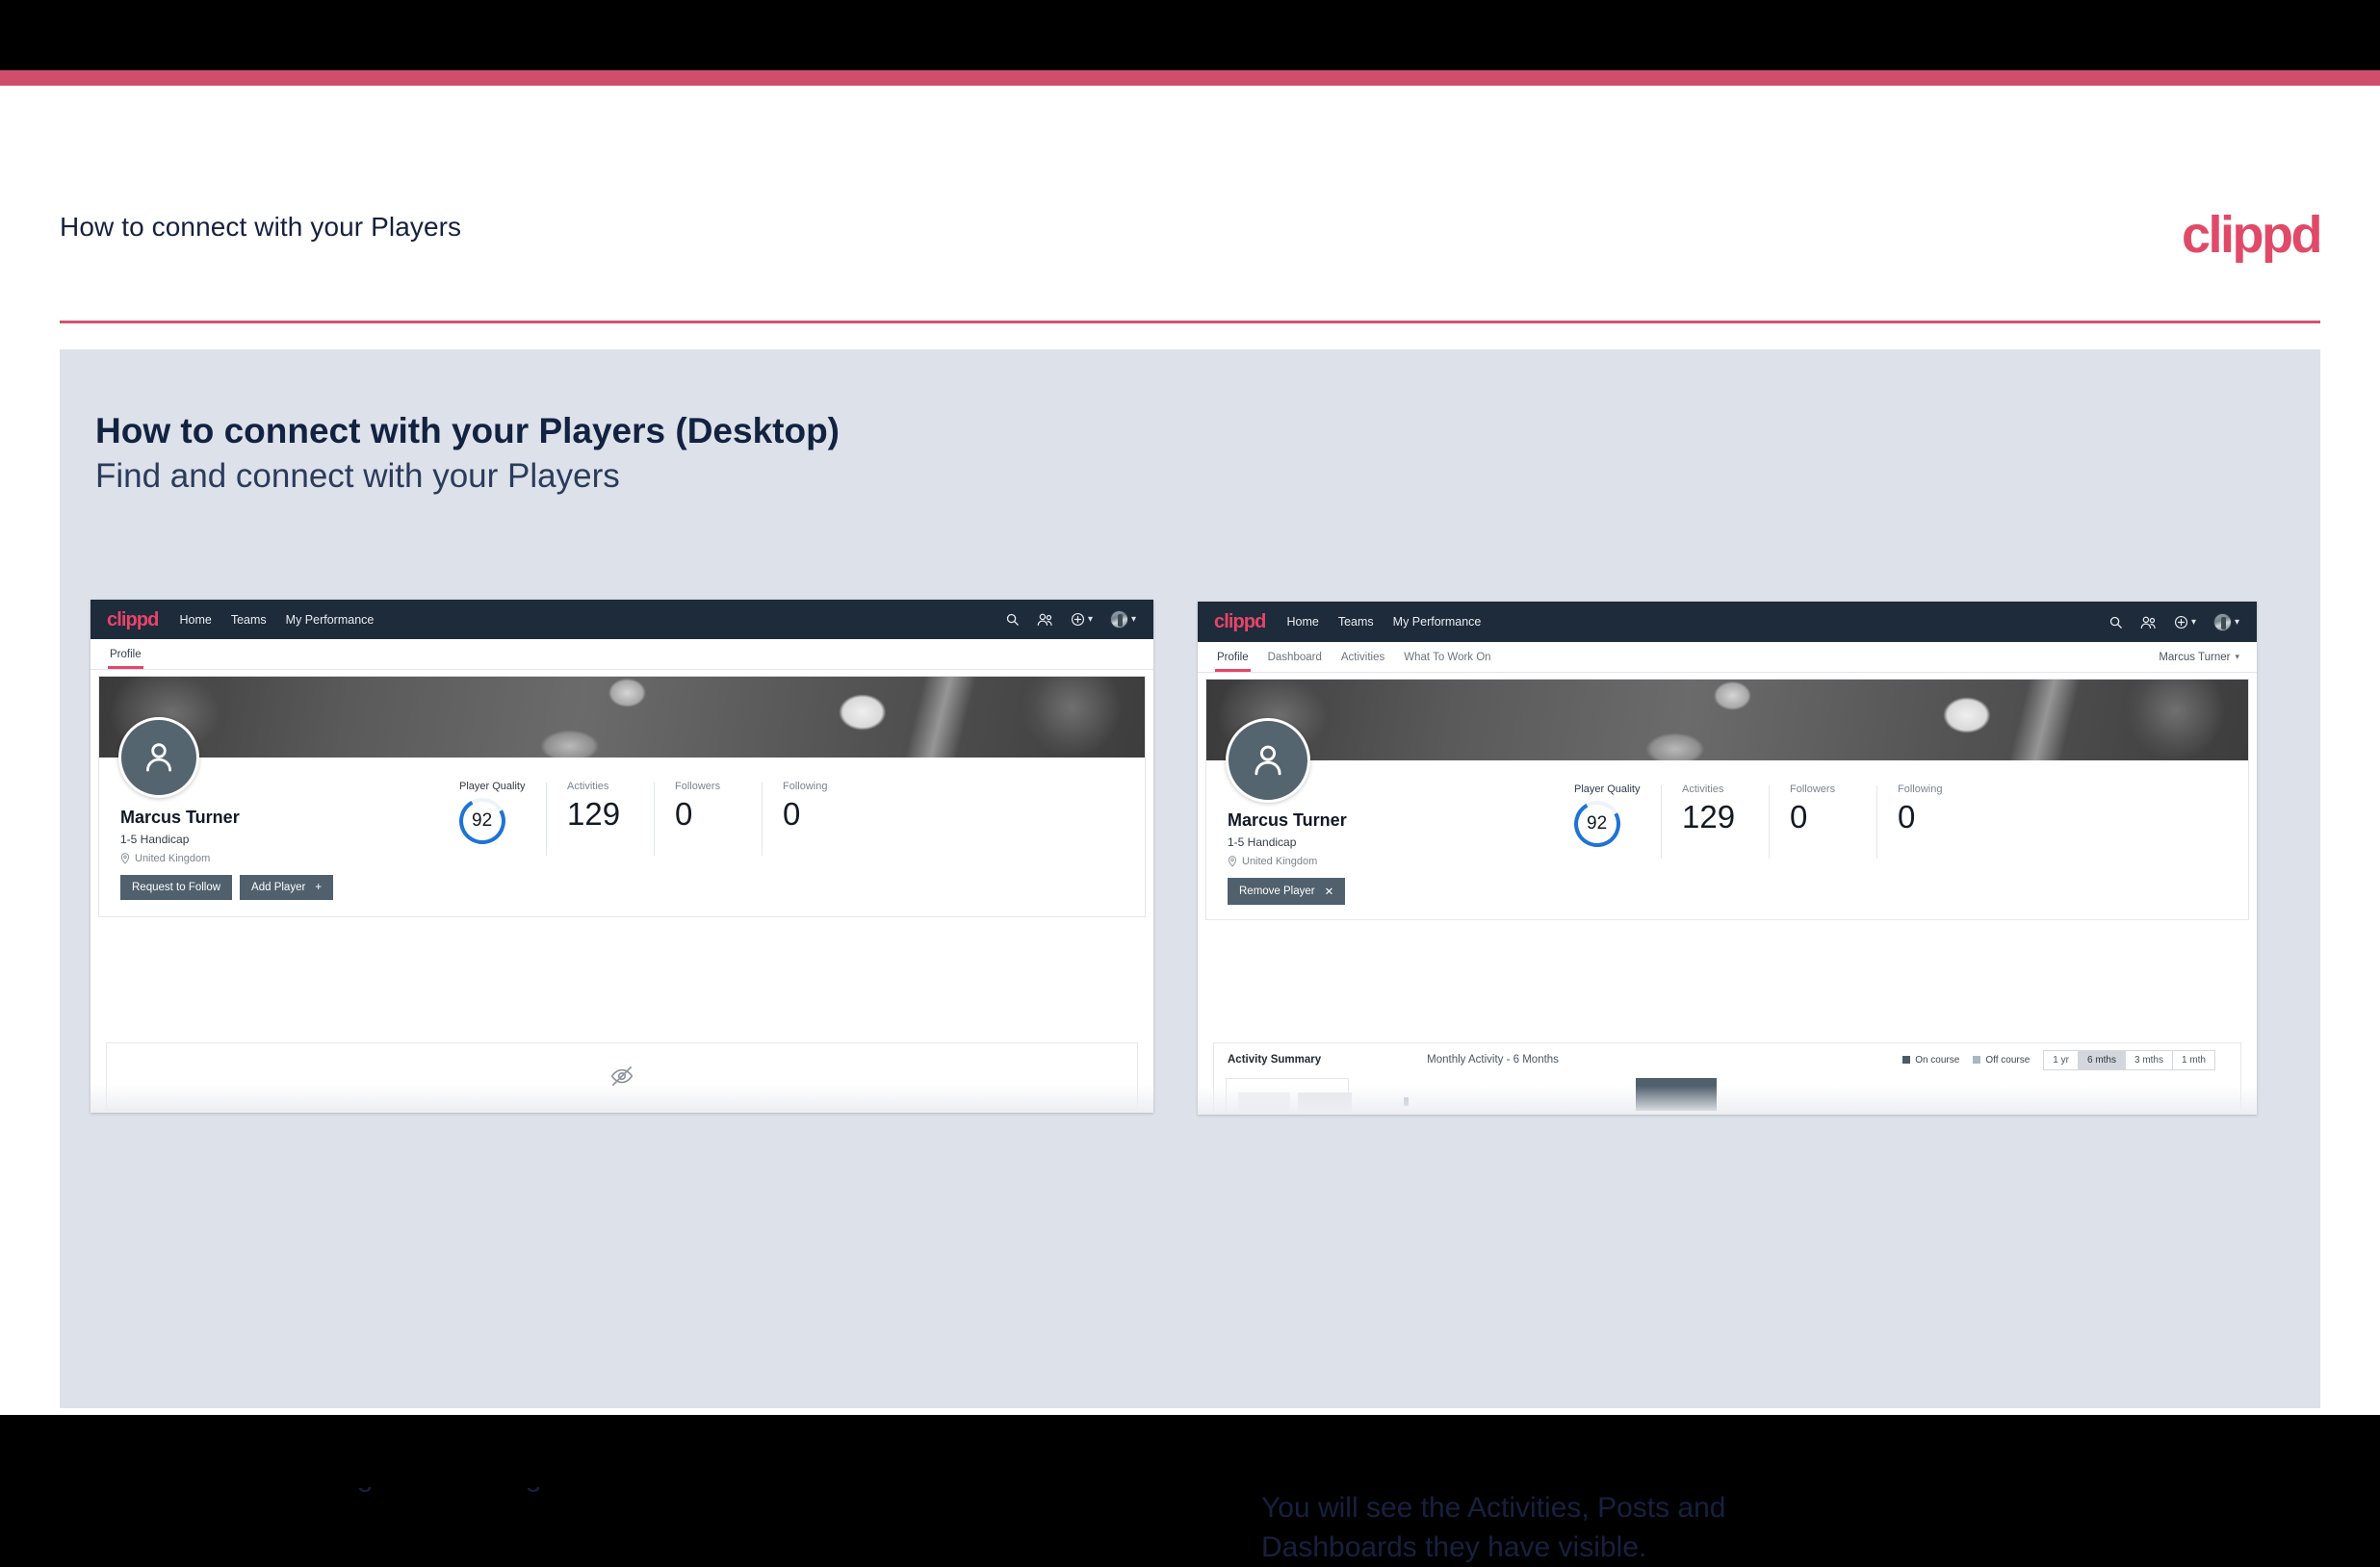 Image resolution: width=2380 pixels, height=1567 pixels. I want to click on tab-what-to-work-on: What To Work On, so click(1447, 657).